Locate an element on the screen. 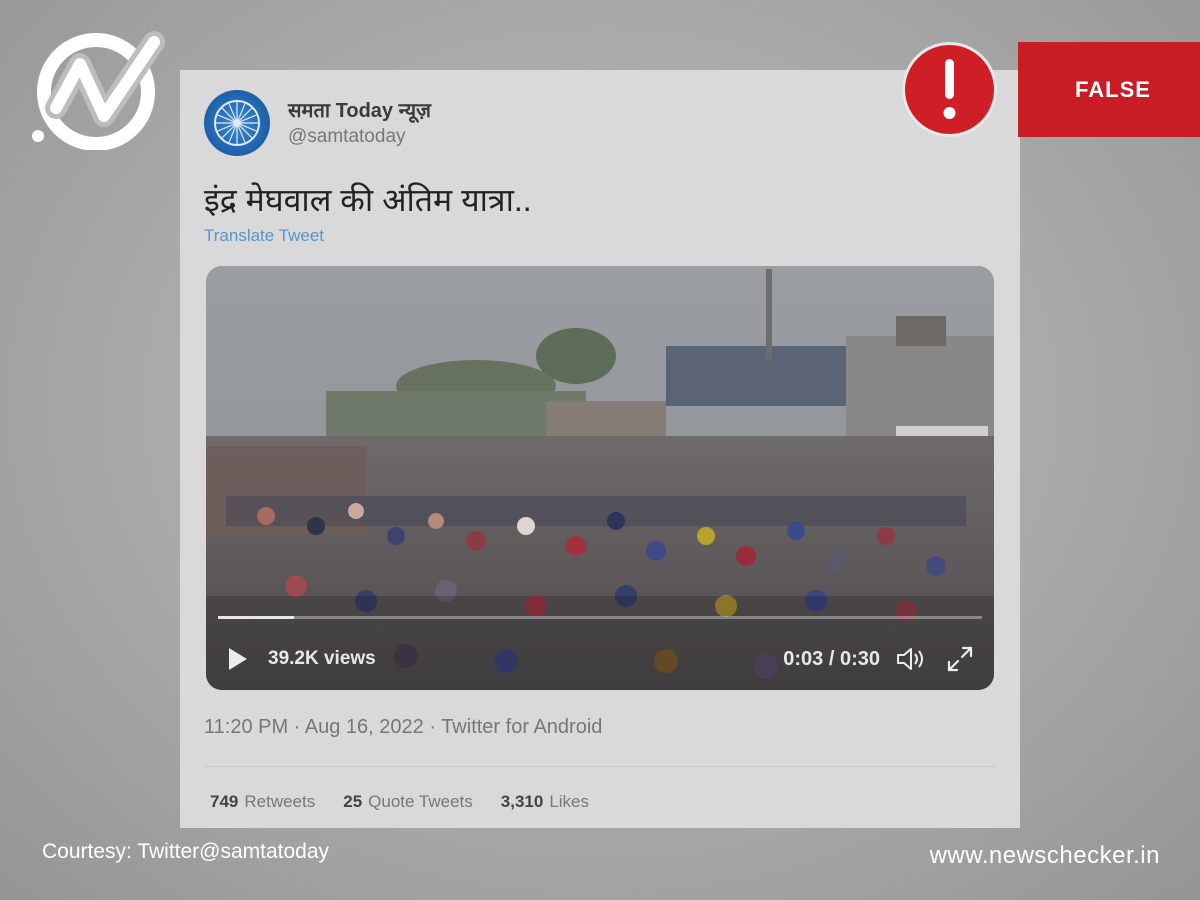 The width and height of the screenshot is (1200, 900). stat-quote-tweets: 25 Quote Tweets is located at coordinates (408, 802).